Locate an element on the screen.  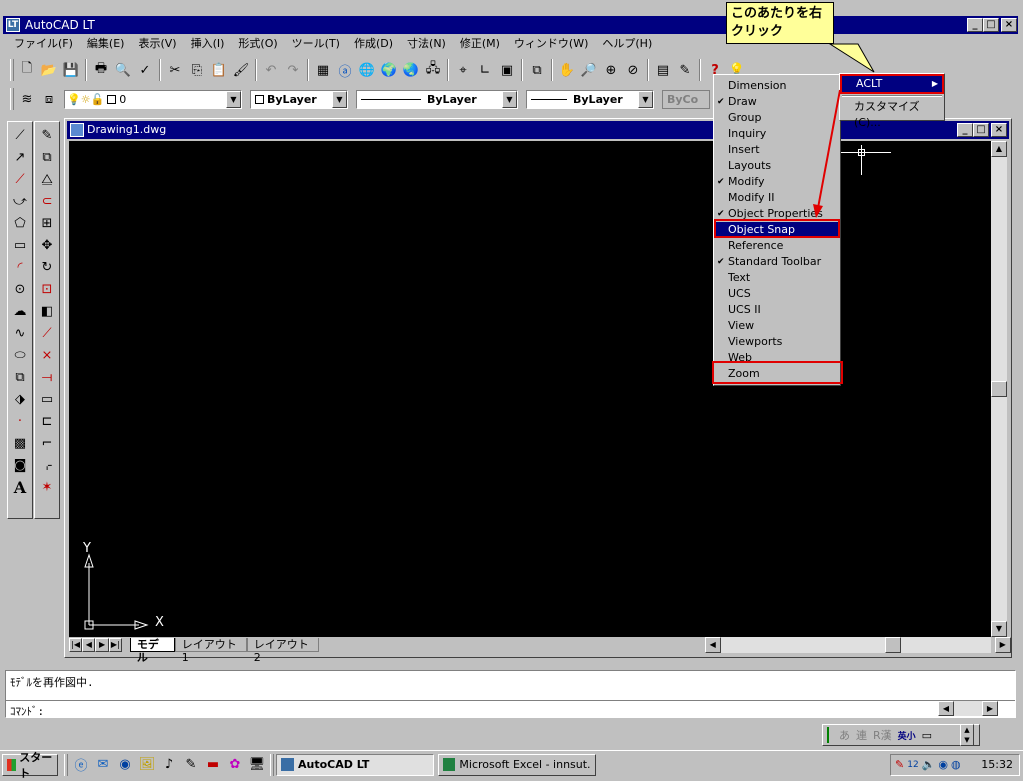
lengthen-icon: ⟋ is located at coordinates (47, 333).